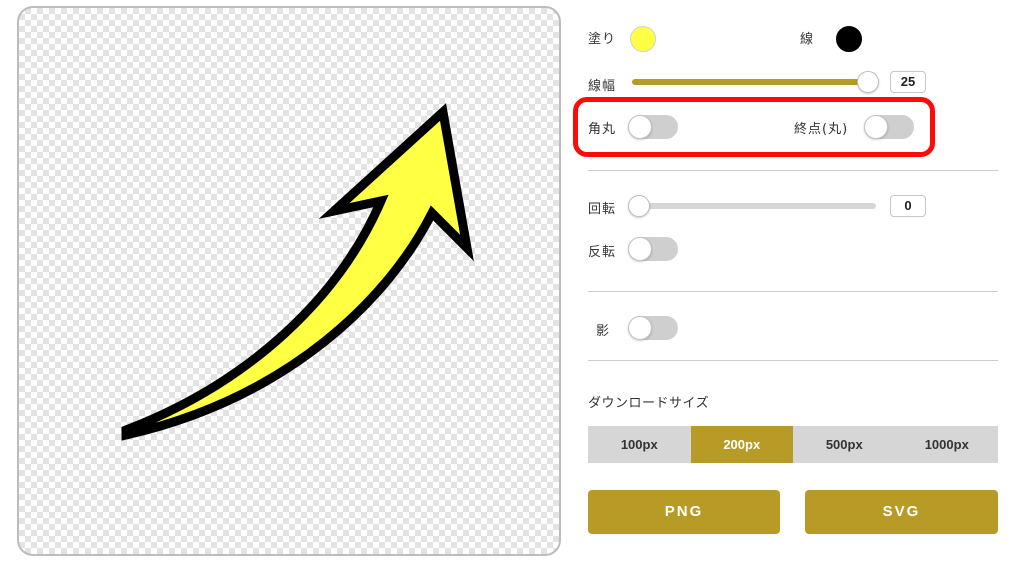 The height and width of the screenshot is (568, 1024). Describe the element at coordinates (754, 206) in the screenshot. I see `rotation-slider-track` at that location.